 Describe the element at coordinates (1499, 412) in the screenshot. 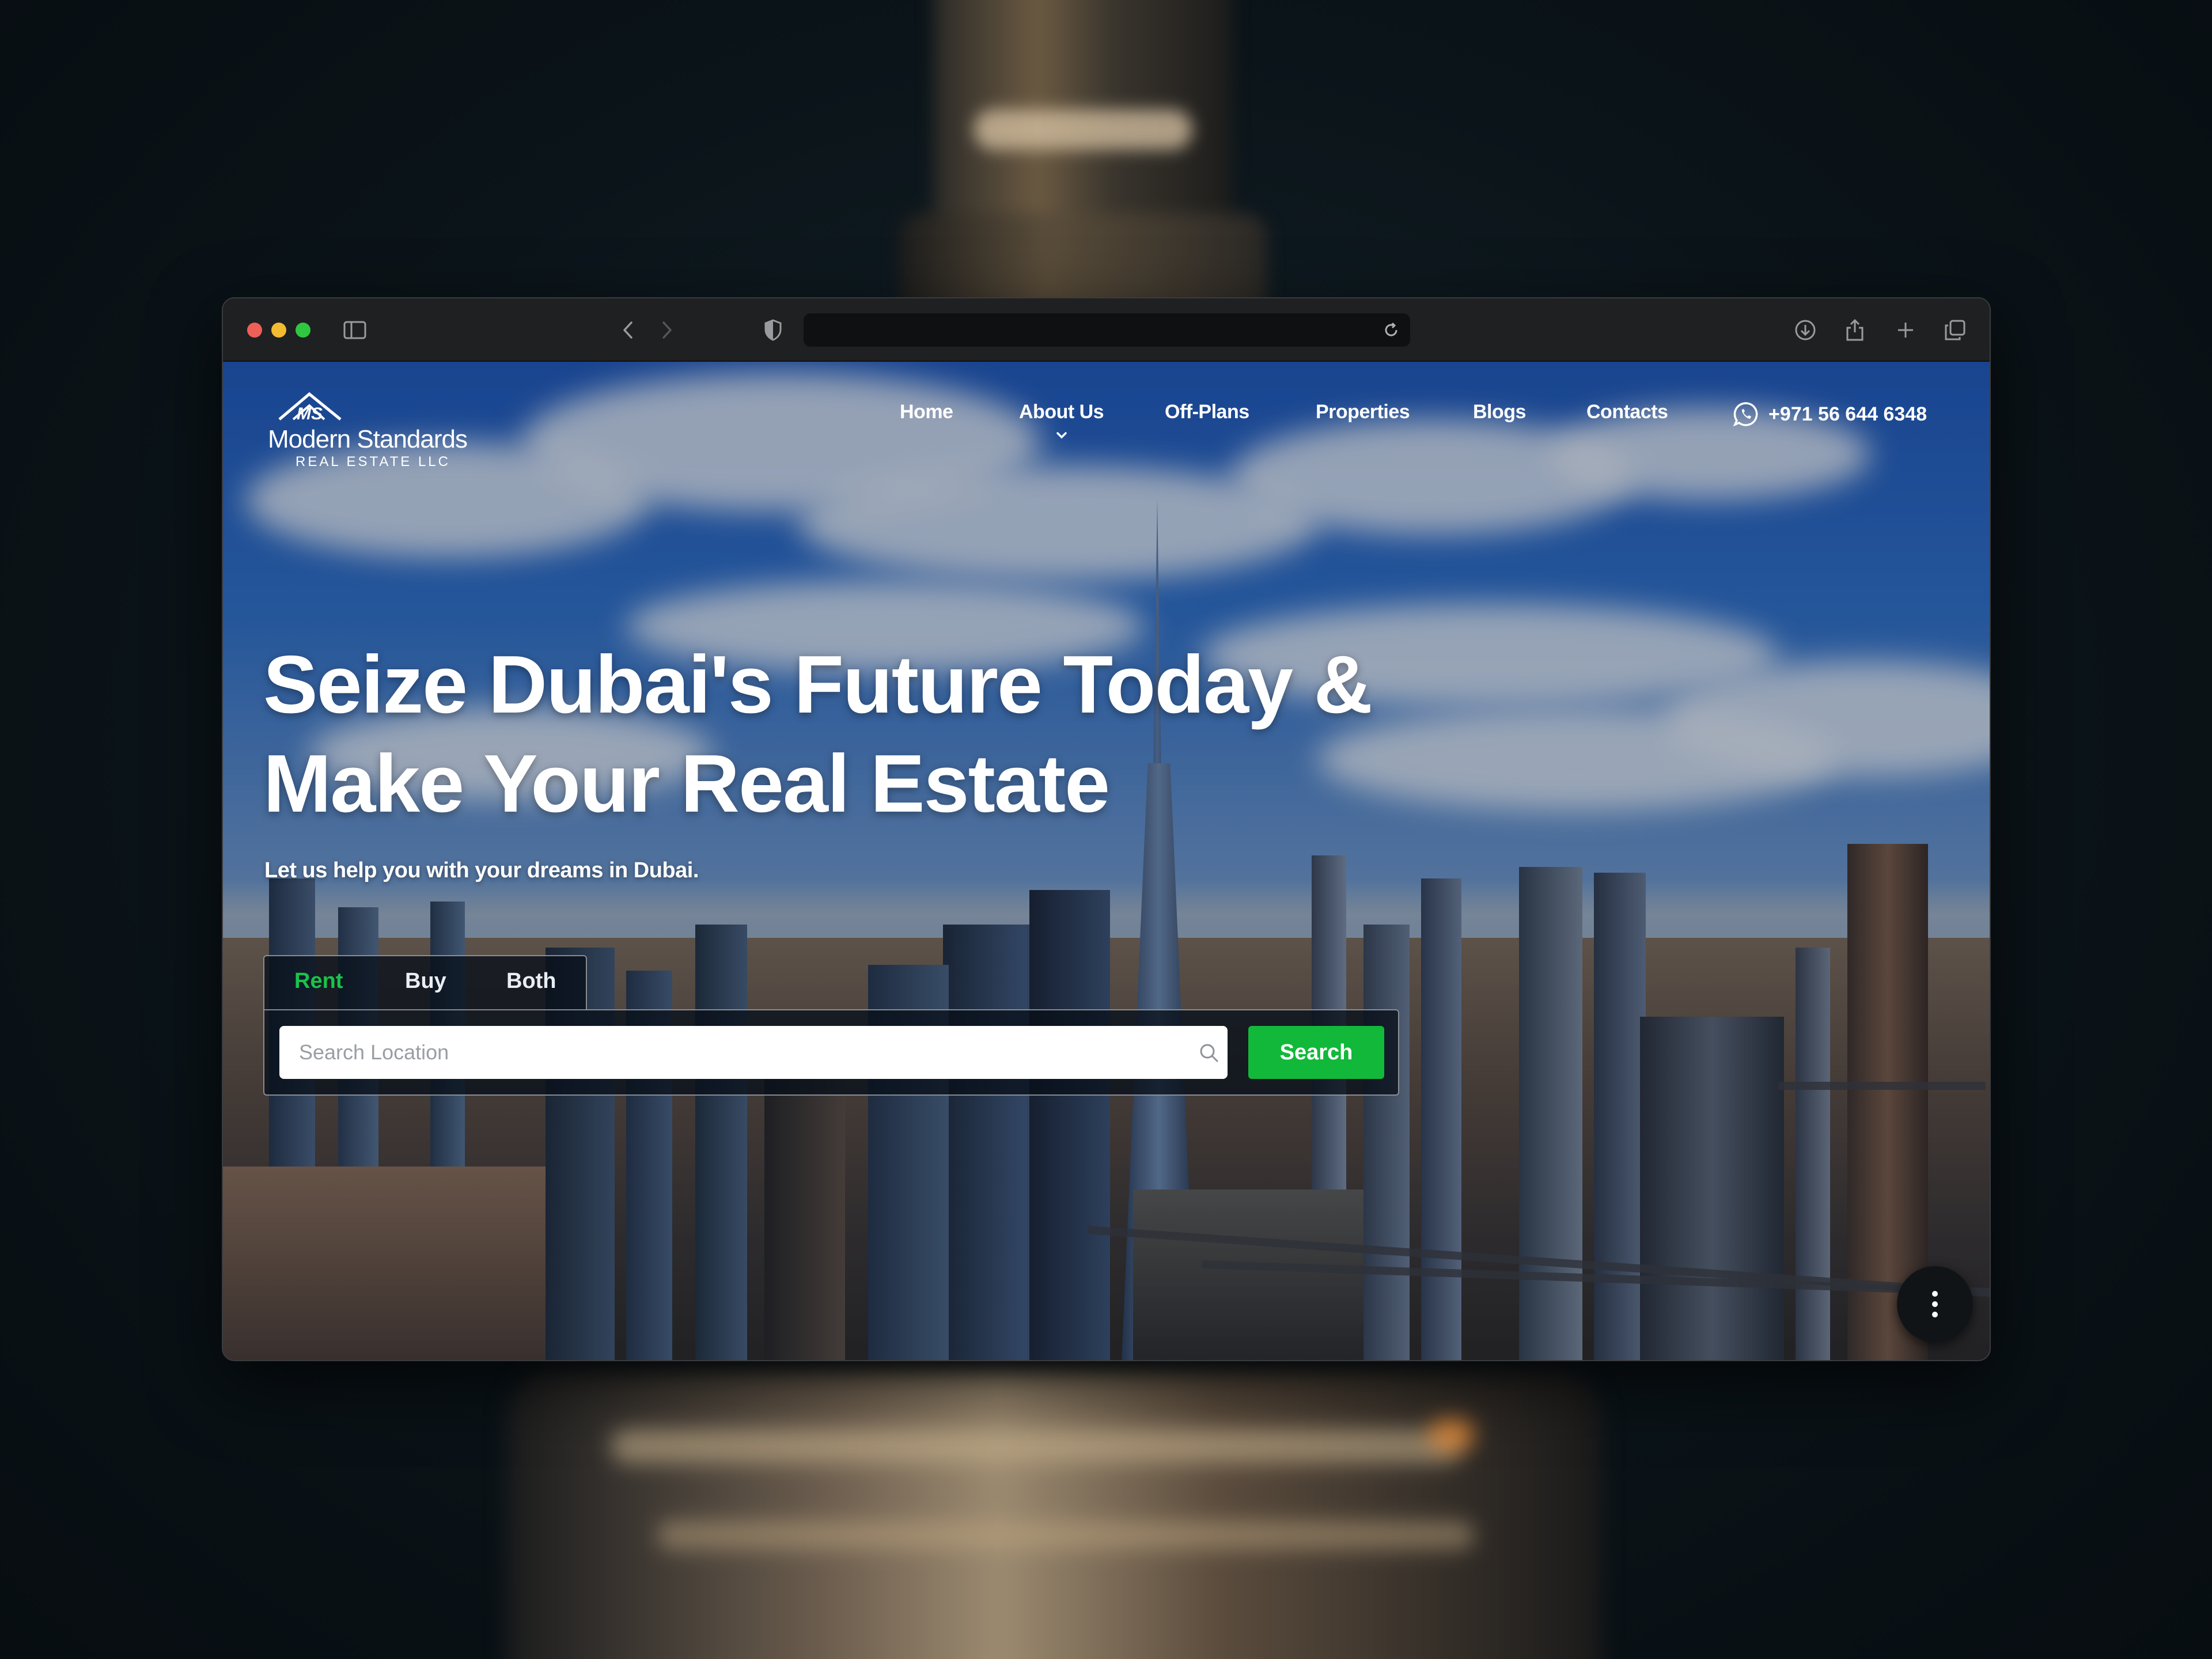

I see `nav-blogs: Blogs` at that location.